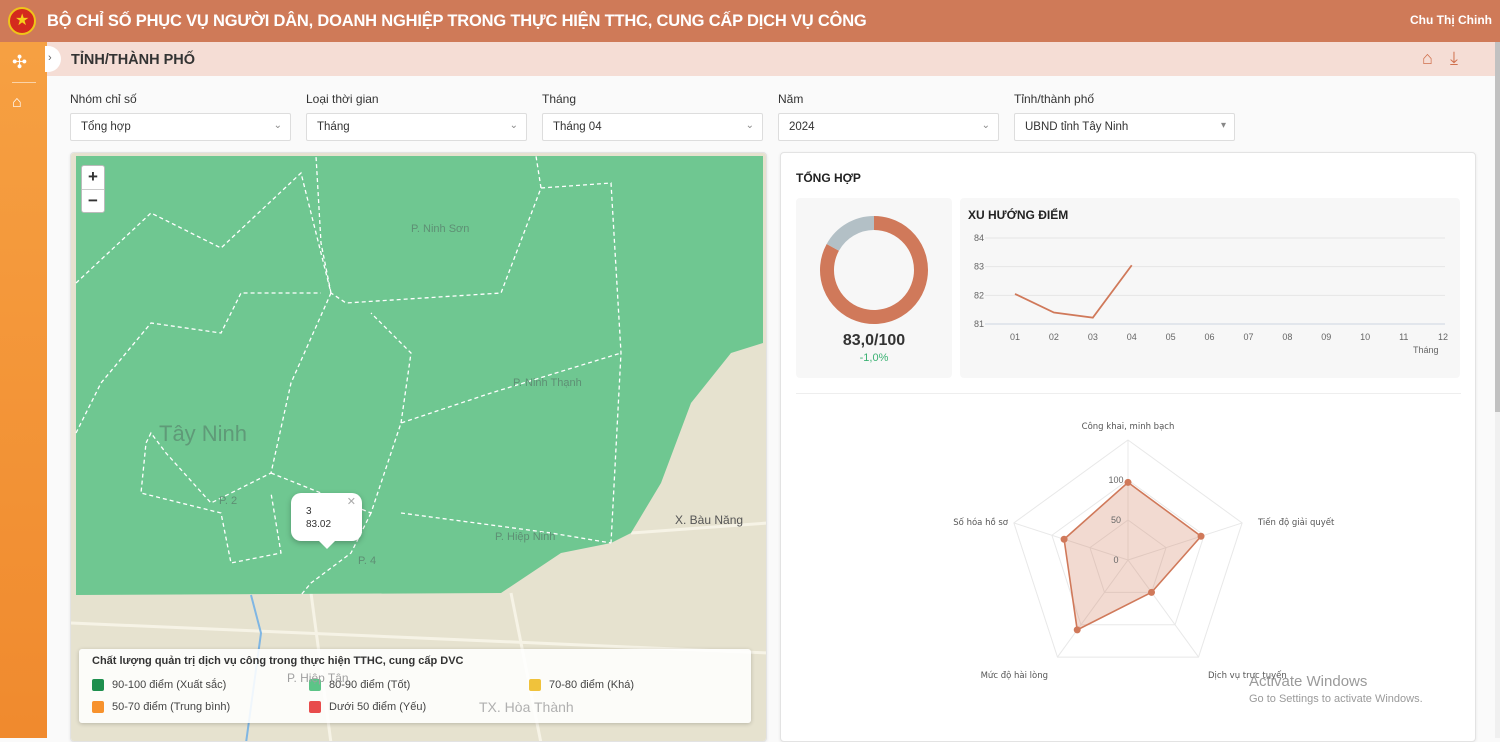 This screenshot has width=1500, height=742. What do you see at coordinates (1014, 675) in the screenshot?
I see `radar-axis-label: Mức độ hài lòng` at bounding box center [1014, 675].